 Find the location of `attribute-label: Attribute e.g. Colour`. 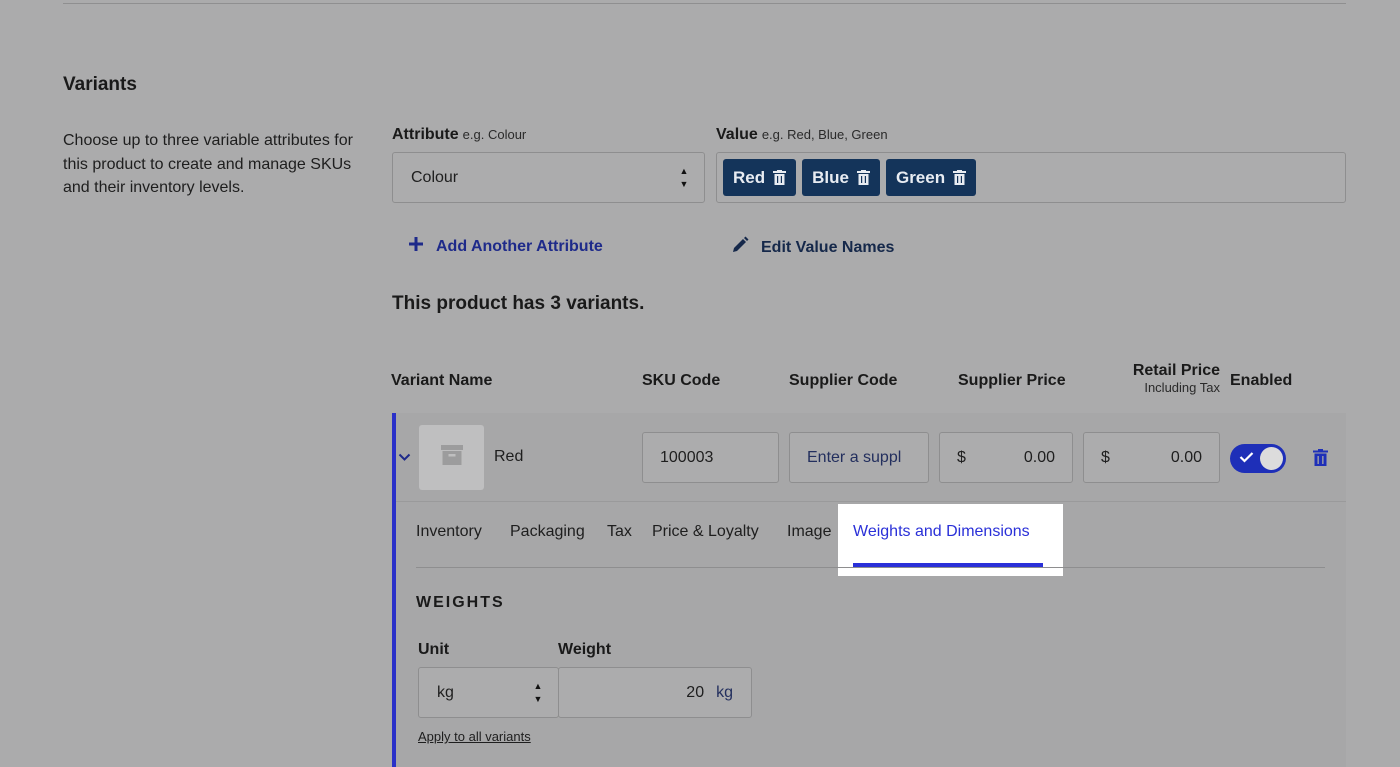

attribute-label: Attribute e.g. Colour is located at coordinates (459, 135).